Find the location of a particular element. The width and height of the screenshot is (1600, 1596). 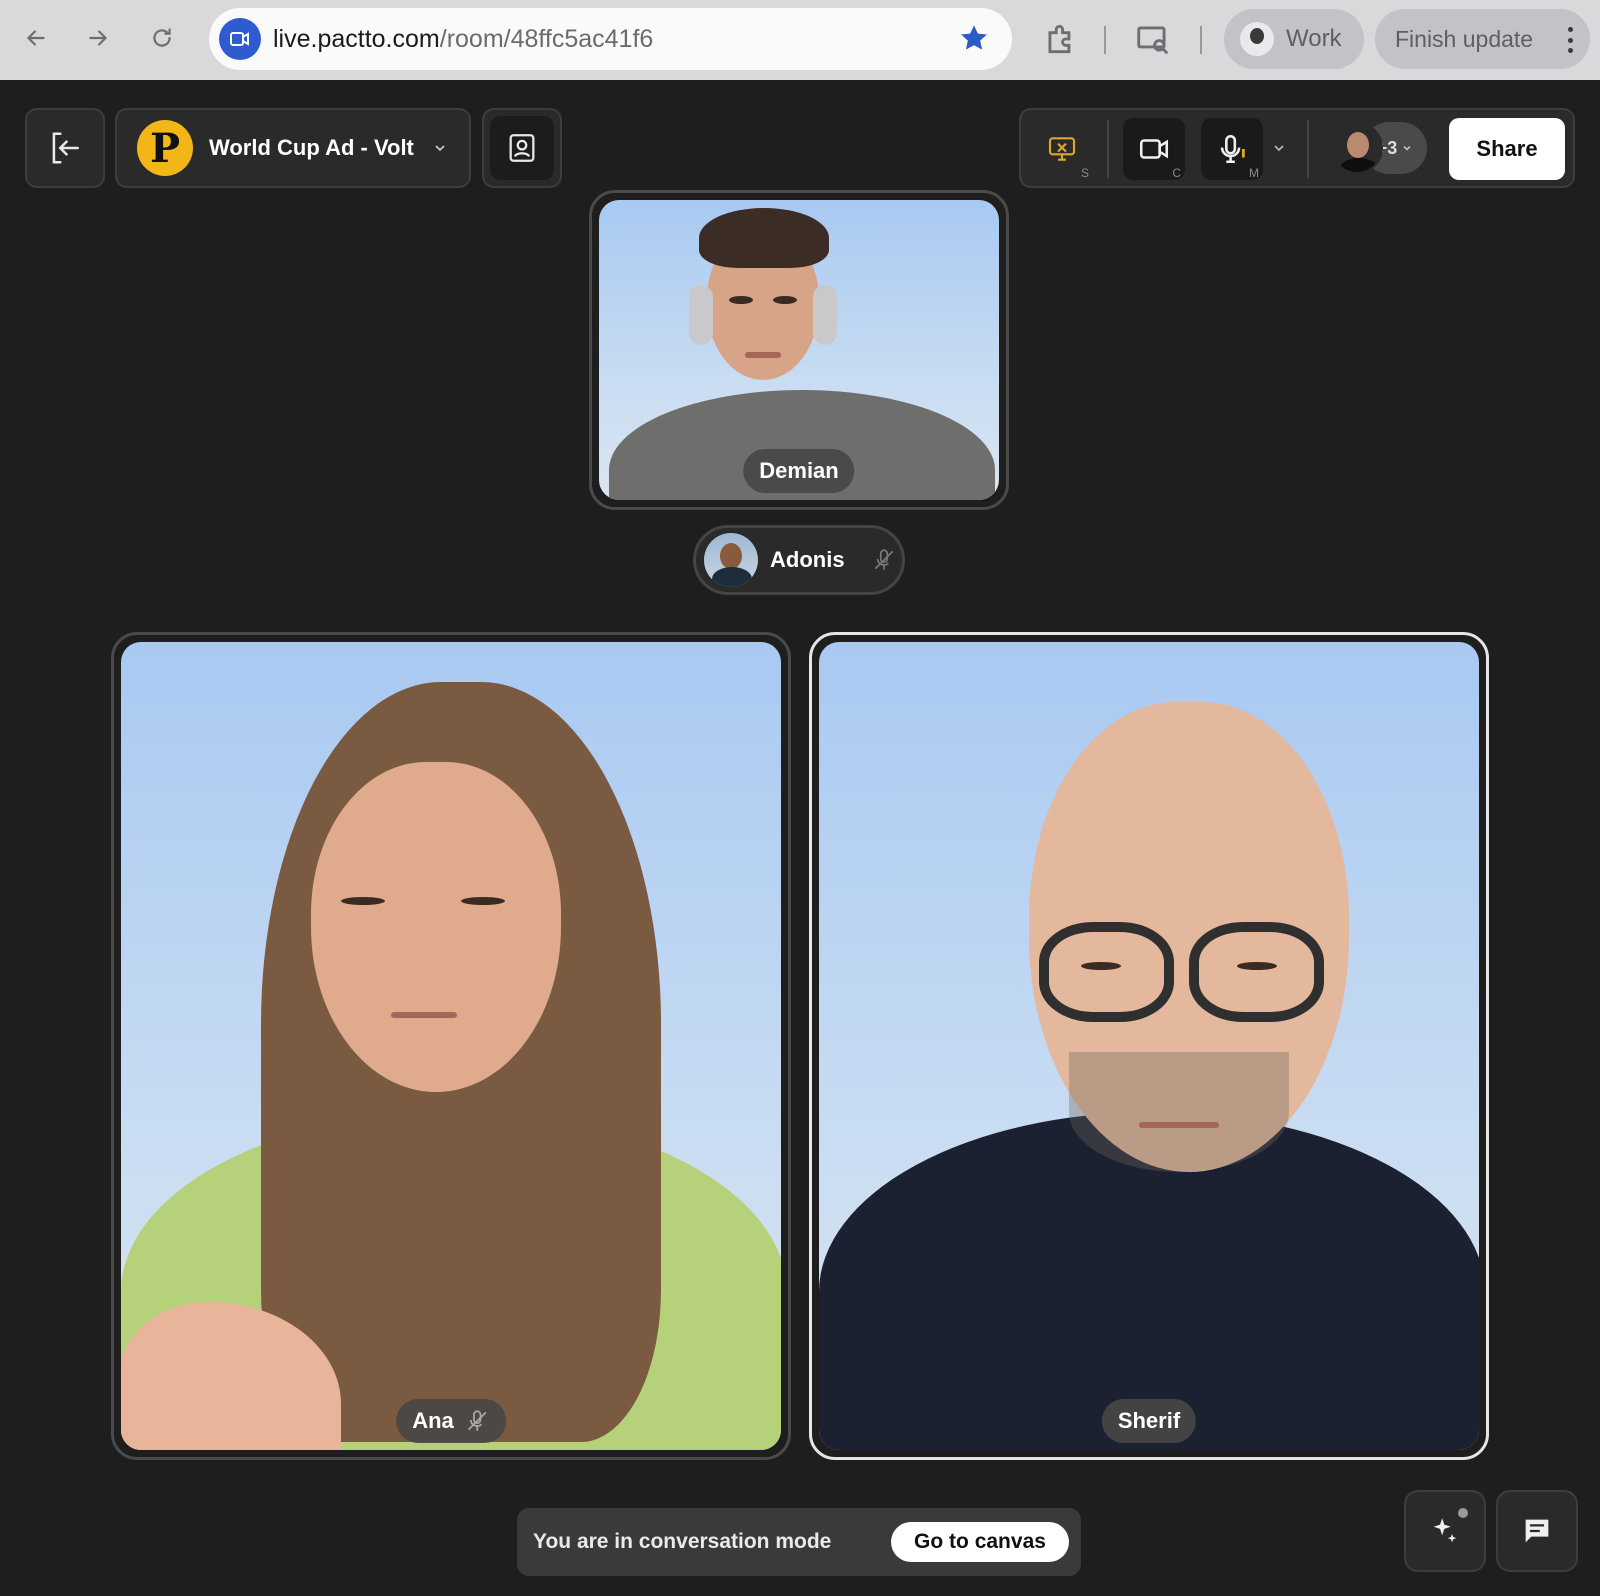

screen-share-button: S is located at coordinates (1062, 149).